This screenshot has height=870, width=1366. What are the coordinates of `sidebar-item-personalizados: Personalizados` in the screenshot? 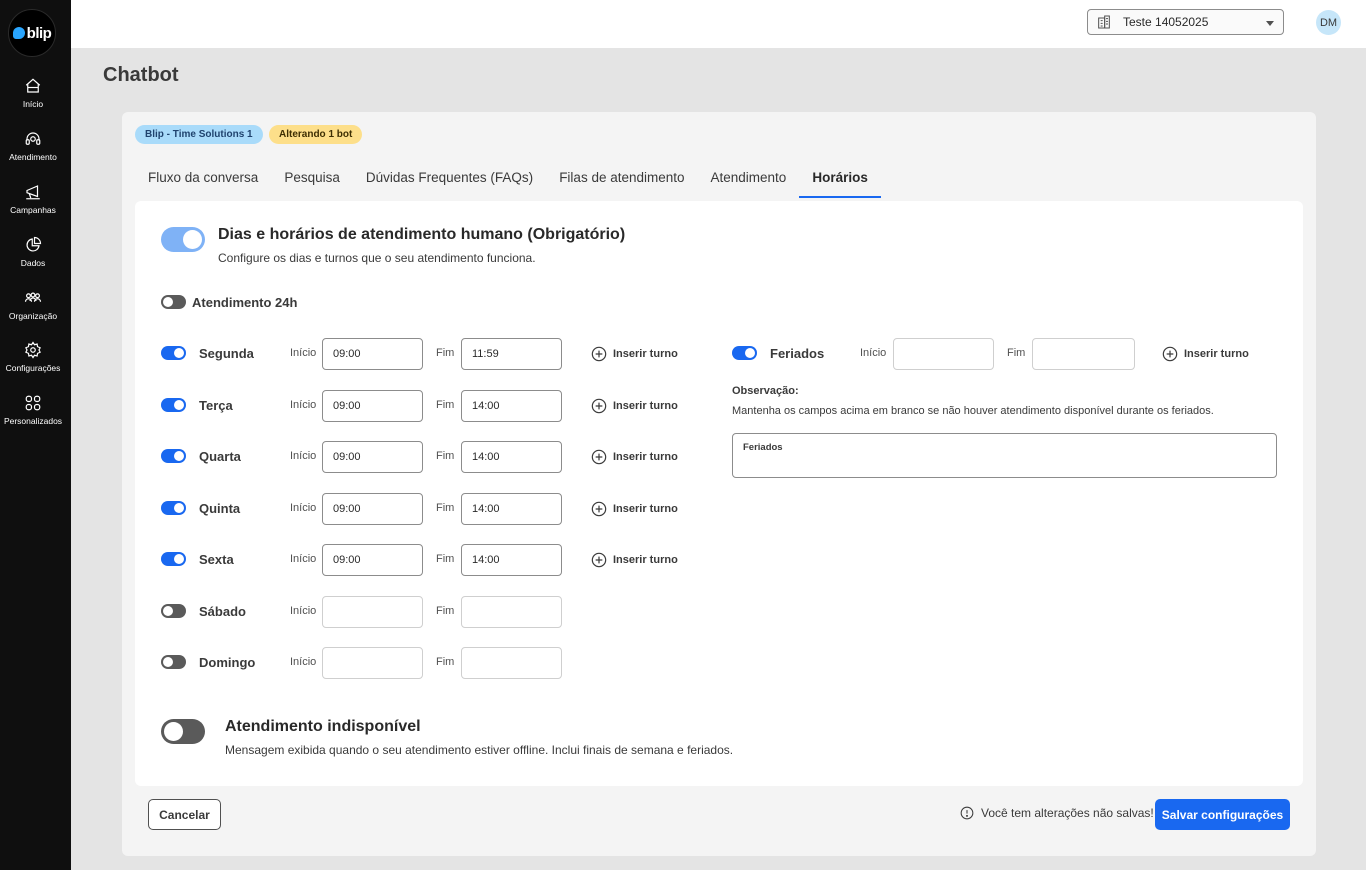 It's located at (33, 410).